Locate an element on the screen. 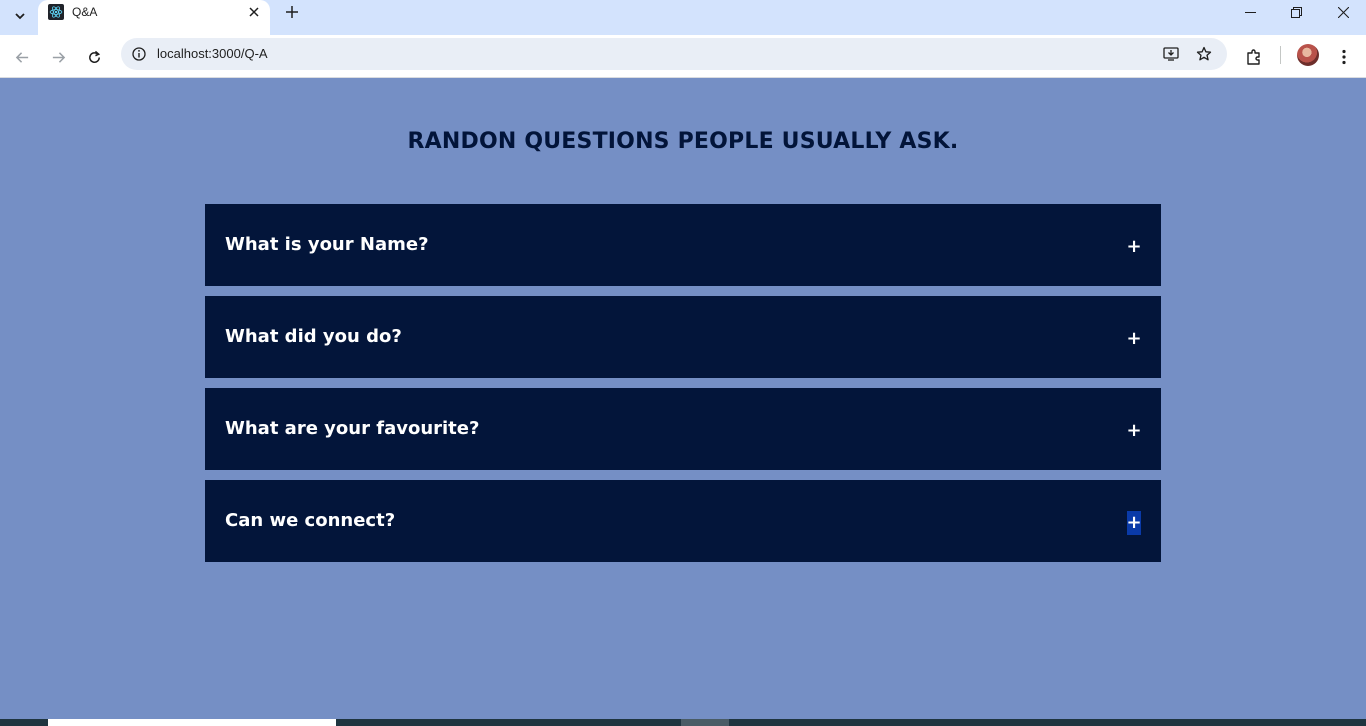  faq-item: What are your favourite? + is located at coordinates (683, 429).